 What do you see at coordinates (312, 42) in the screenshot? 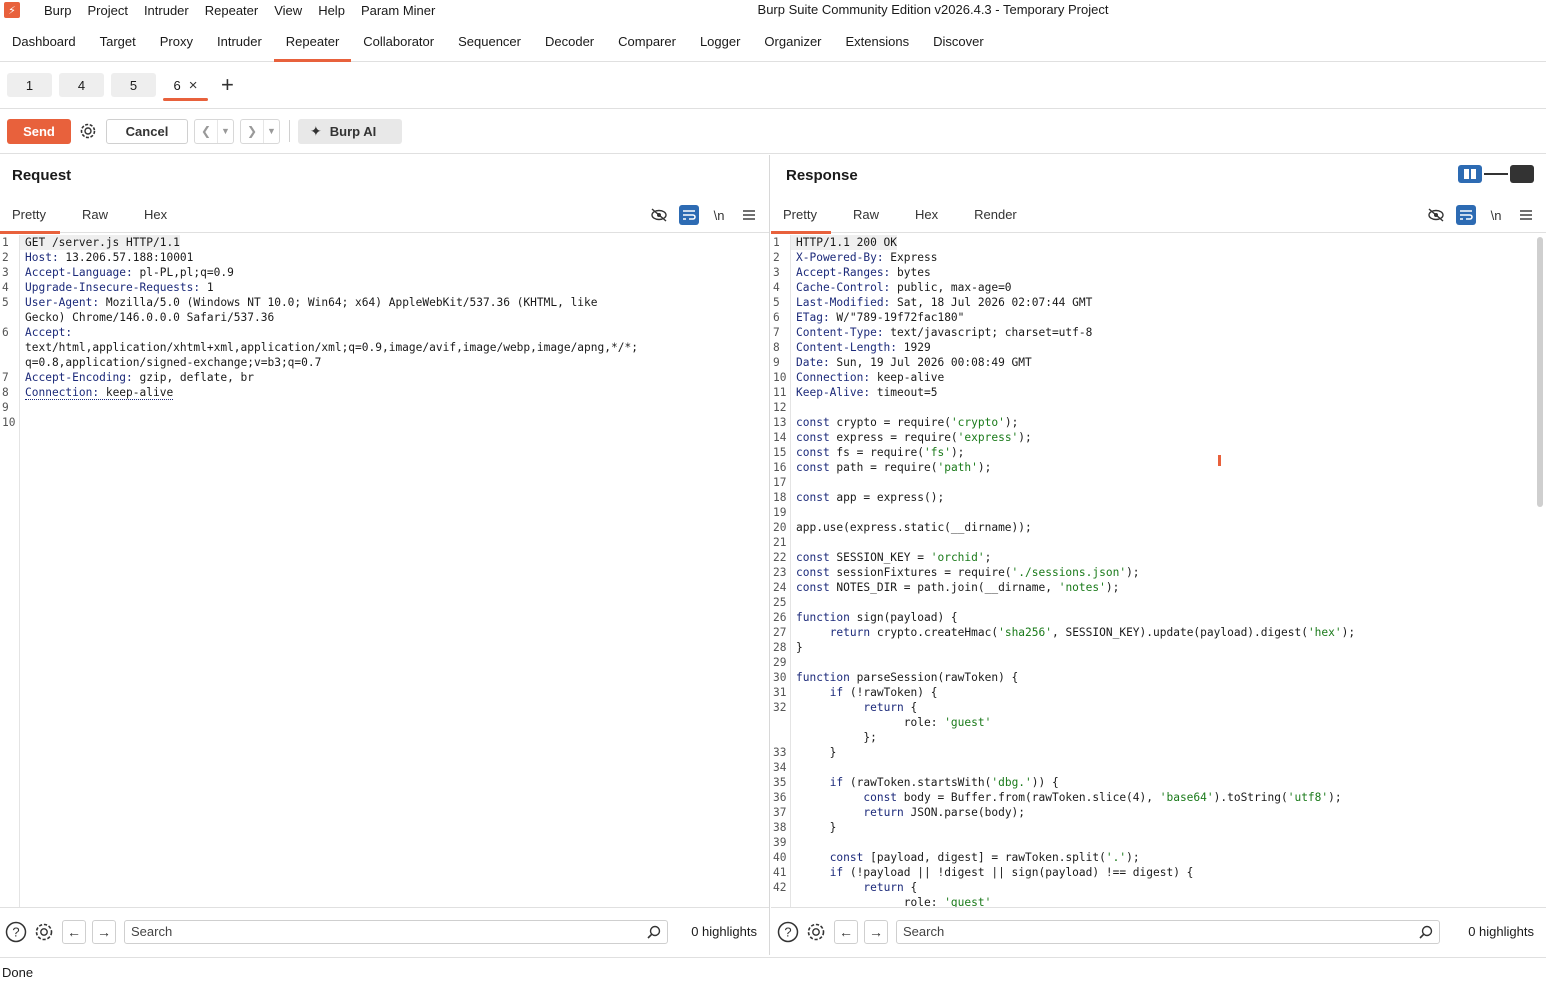
I see `tab-repeater: Repeater` at bounding box center [312, 42].